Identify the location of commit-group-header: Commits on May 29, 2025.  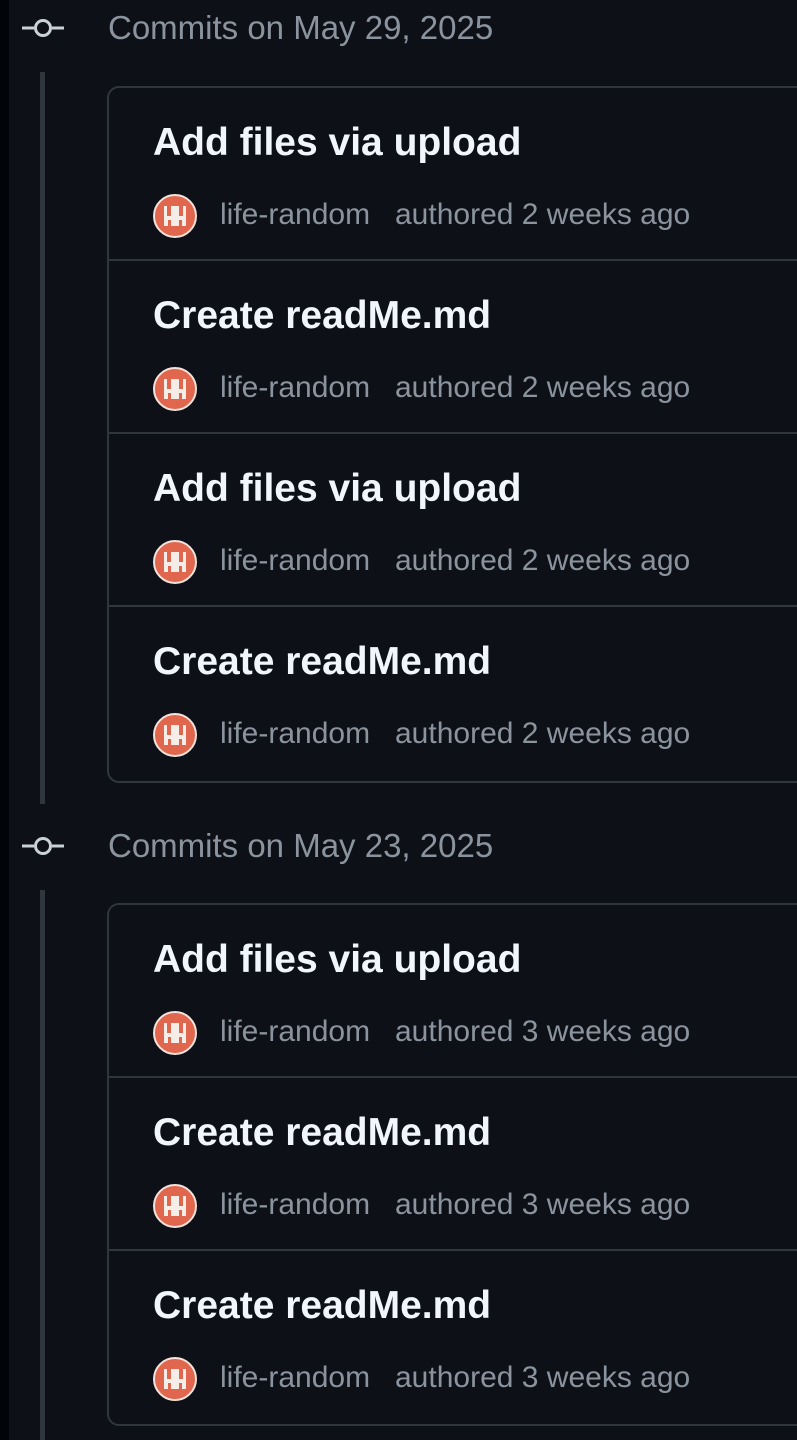
(398, 28).